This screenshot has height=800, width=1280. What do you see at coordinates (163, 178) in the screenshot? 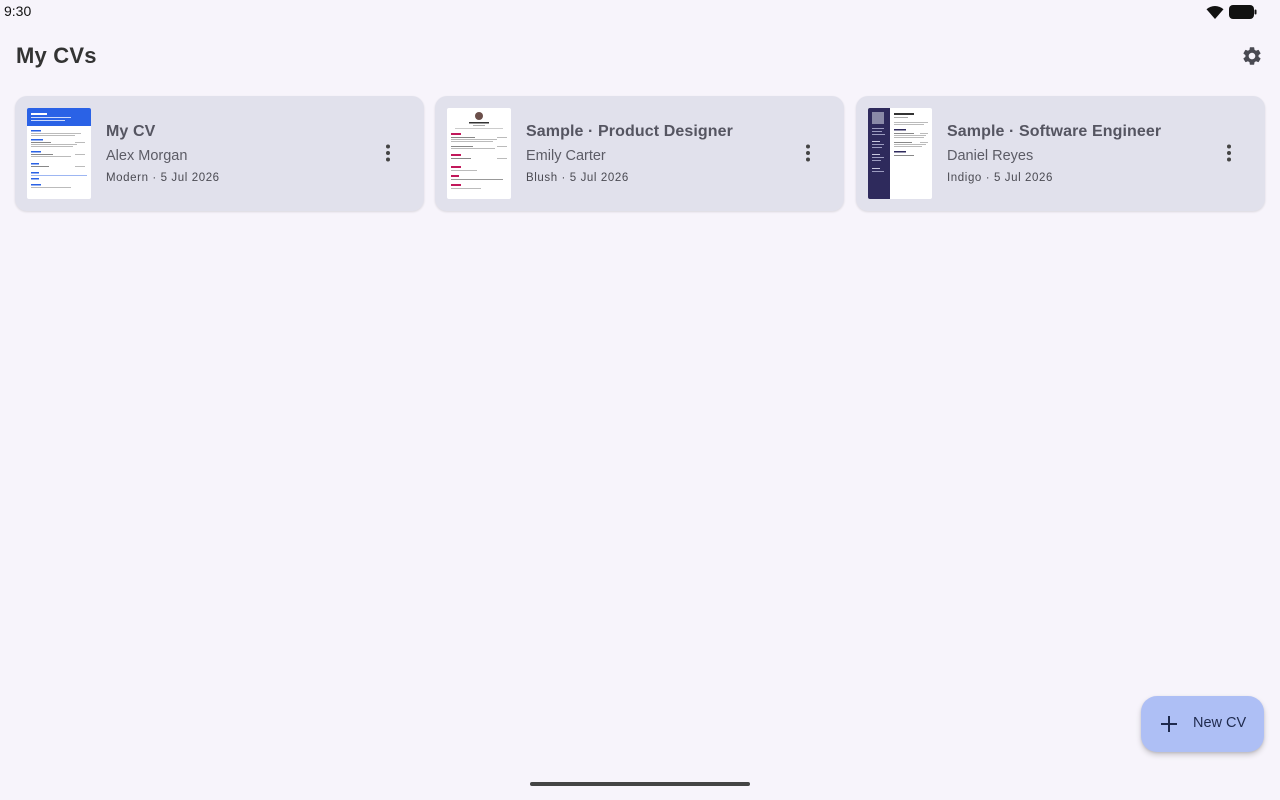
I see `cv-template-date: Modern · 5 Jul 2026` at bounding box center [163, 178].